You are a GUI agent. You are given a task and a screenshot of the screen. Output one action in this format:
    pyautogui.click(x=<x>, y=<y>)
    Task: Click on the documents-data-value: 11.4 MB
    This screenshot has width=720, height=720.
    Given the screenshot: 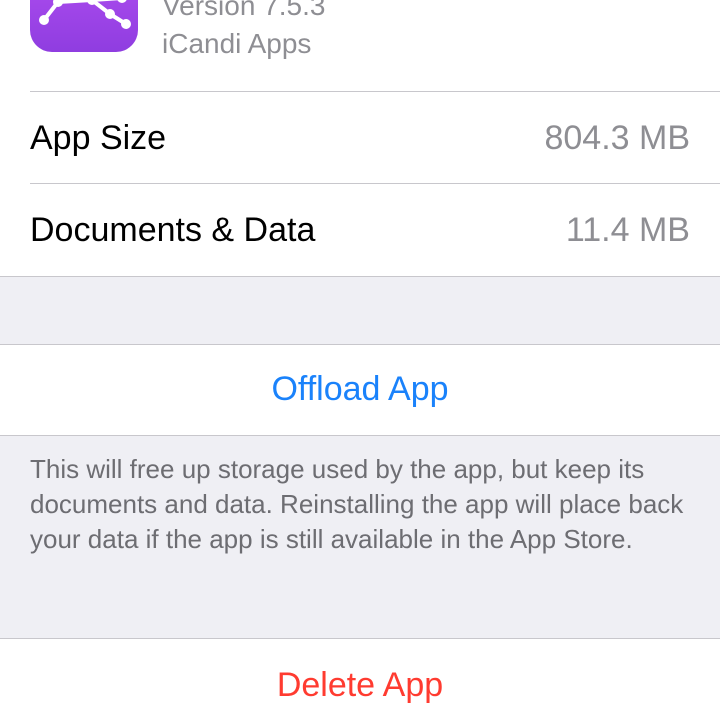 What is the action you would take?
    pyautogui.click(x=627, y=230)
    